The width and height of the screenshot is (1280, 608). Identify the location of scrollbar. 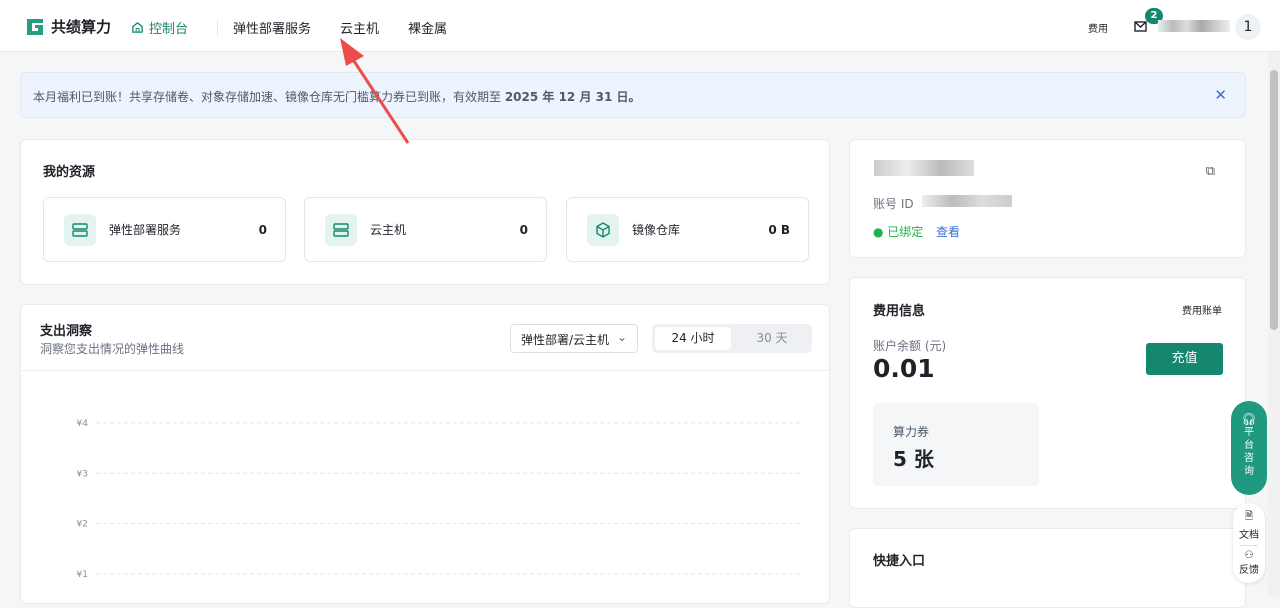
(1274, 324).